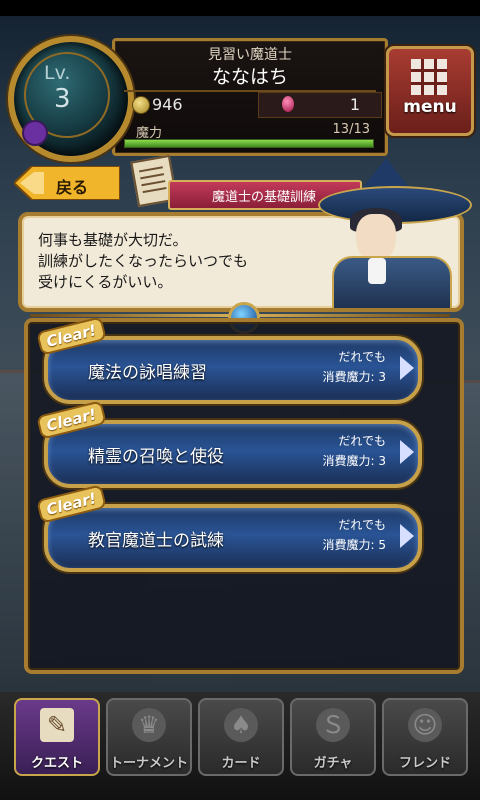 Image resolution: width=480 pixels, height=800 pixels. I want to click on mp-bar-fill, so click(249, 143).